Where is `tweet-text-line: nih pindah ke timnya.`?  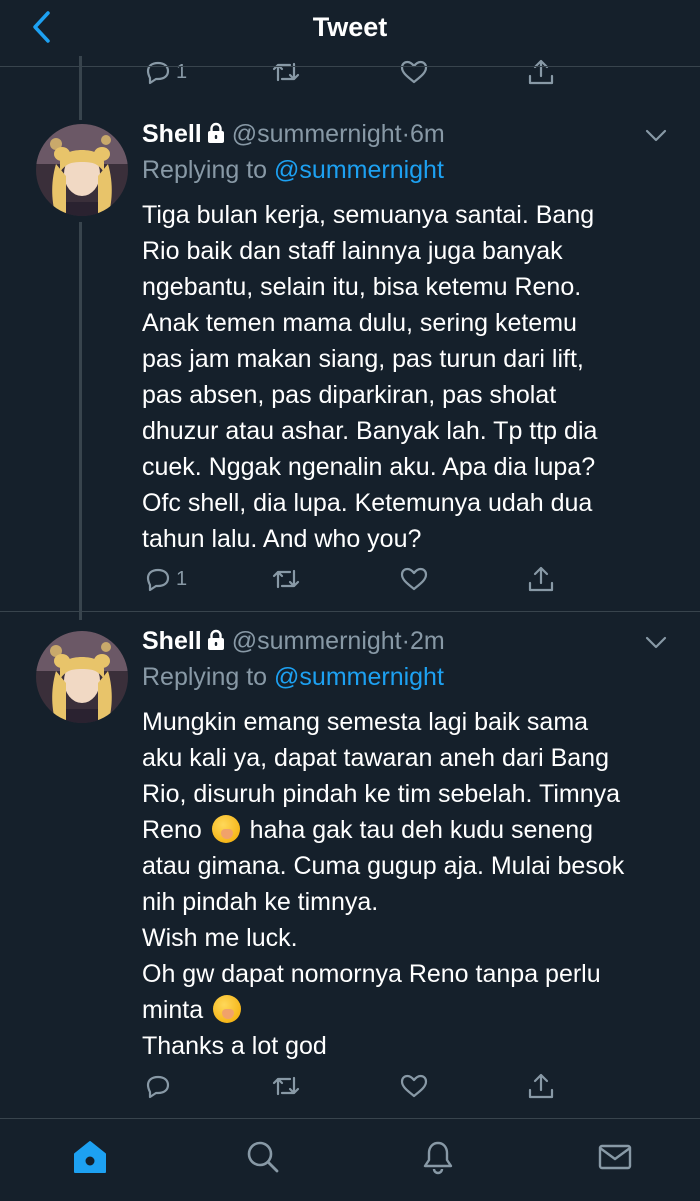 tweet-text-line: nih pindah ke timnya. is located at coordinates (260, 902).